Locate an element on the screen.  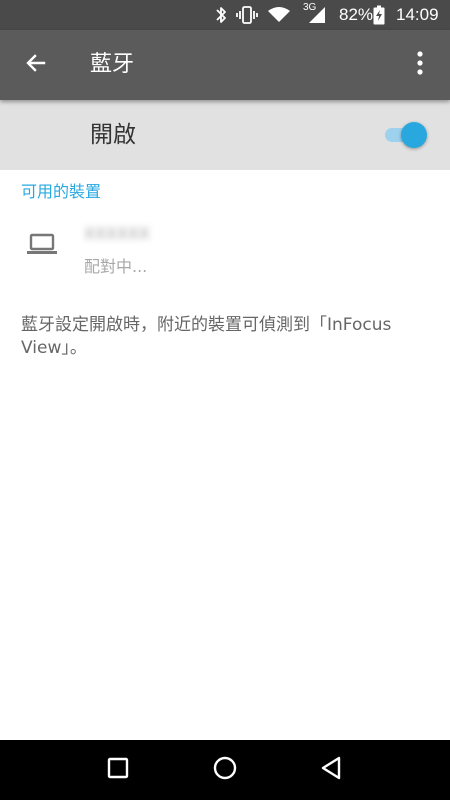
switch-label: 開啟 is located at coordinates (113, 135).